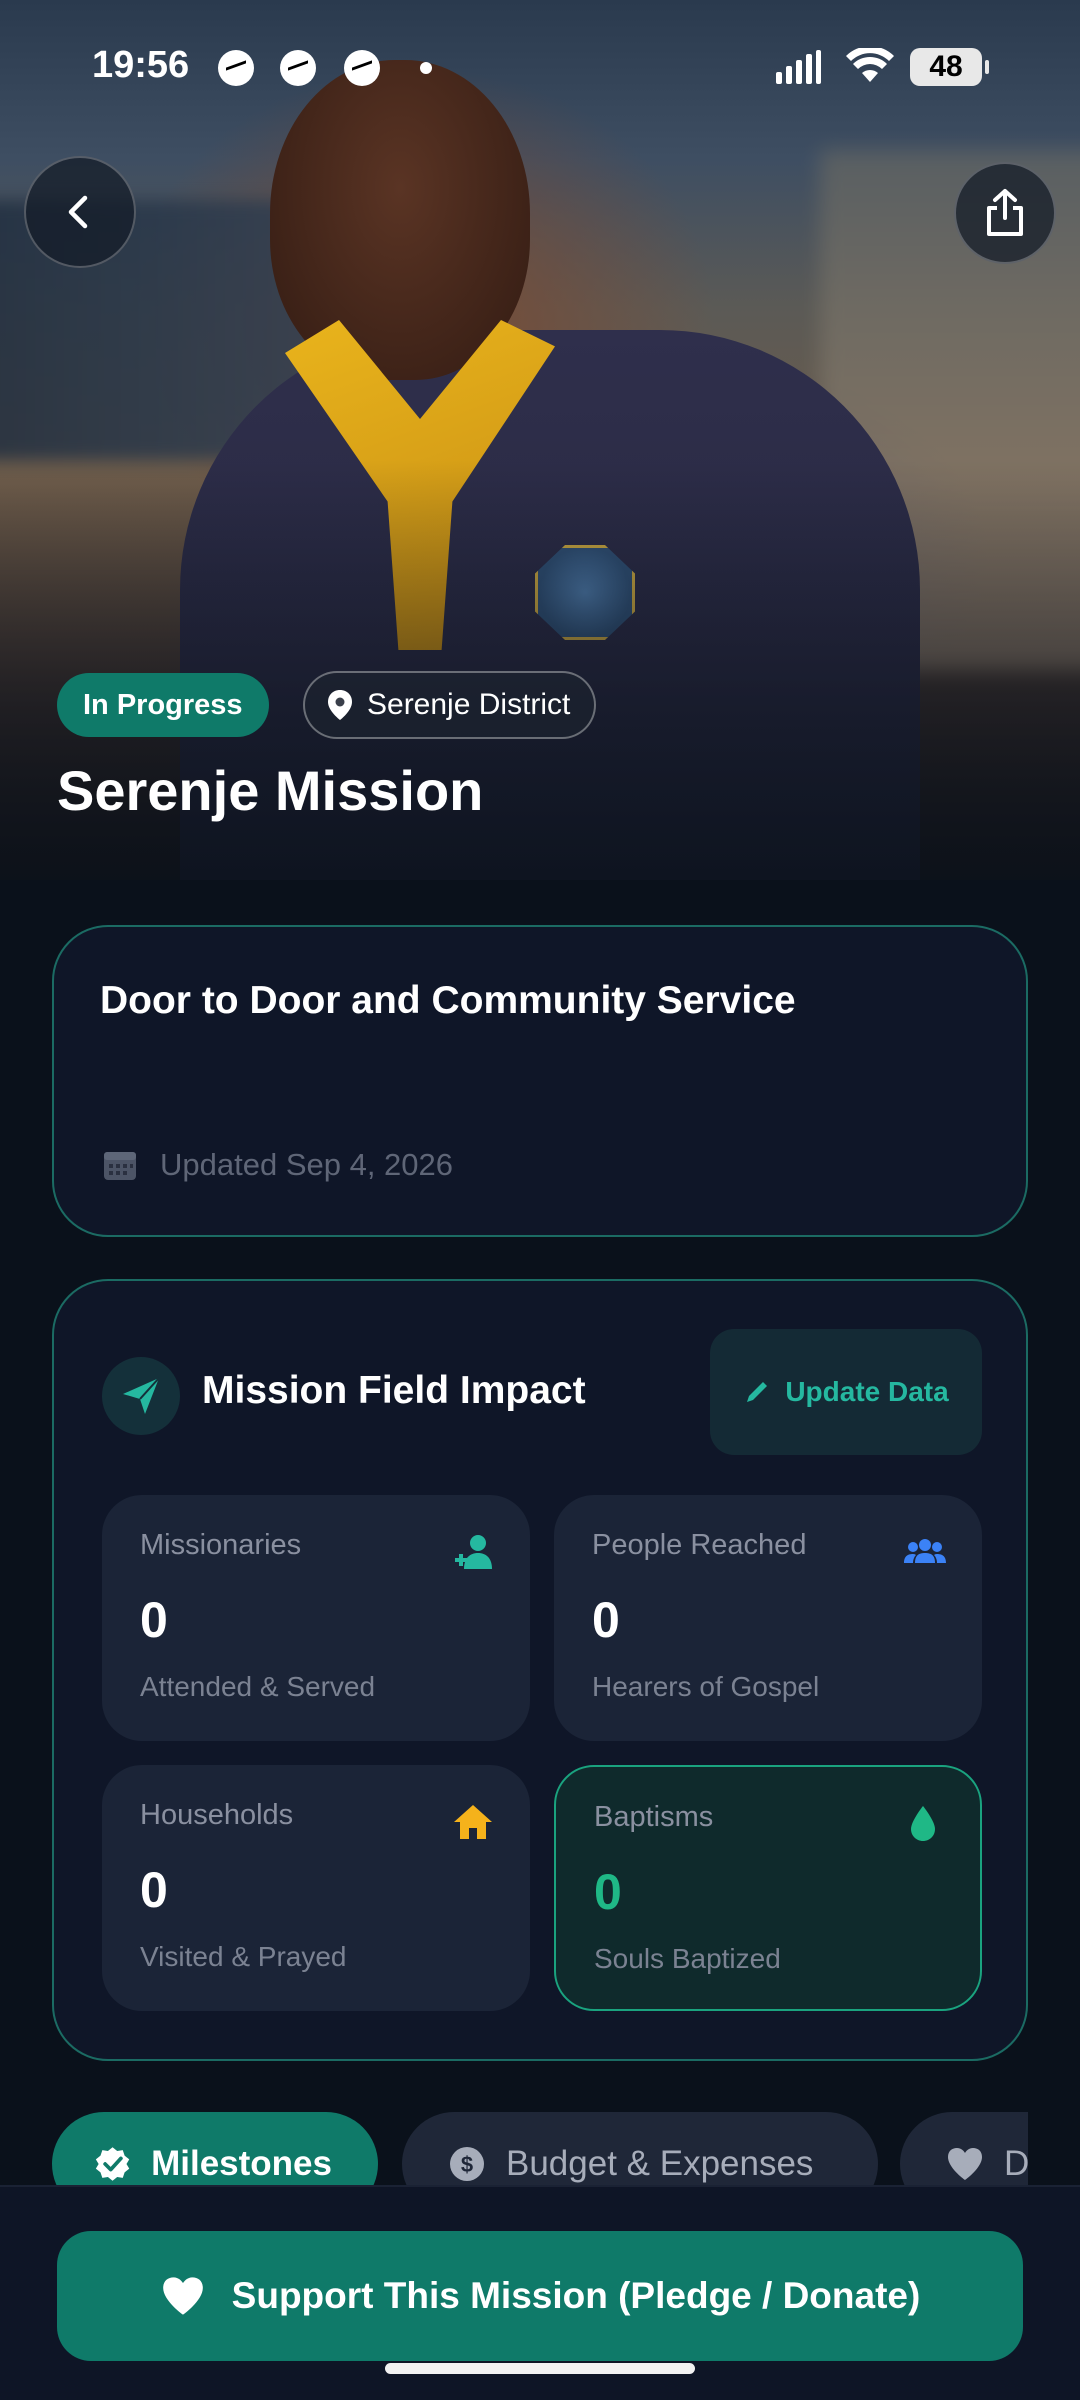  I want to click on support-mission-button: Support This Mission (Pledge / Donate), so click(540, 2296).